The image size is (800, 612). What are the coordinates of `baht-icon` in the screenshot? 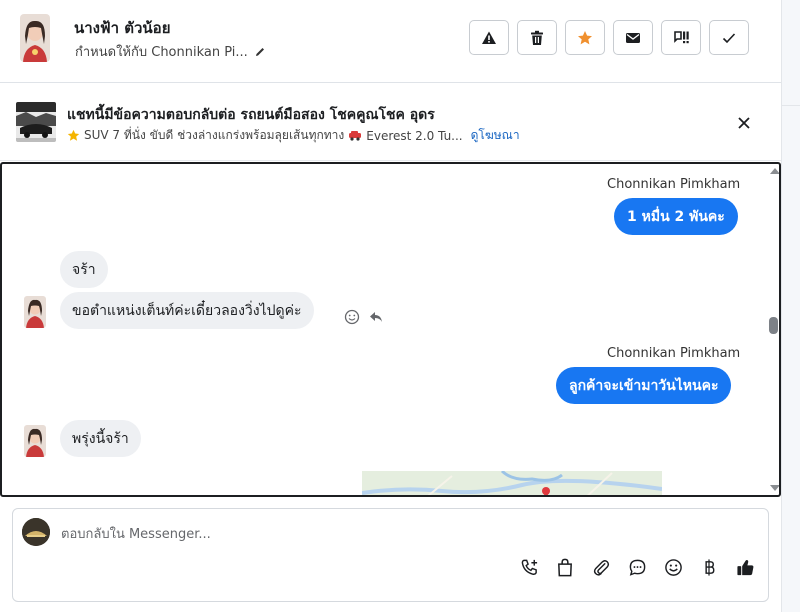 It's located at (710, 567).